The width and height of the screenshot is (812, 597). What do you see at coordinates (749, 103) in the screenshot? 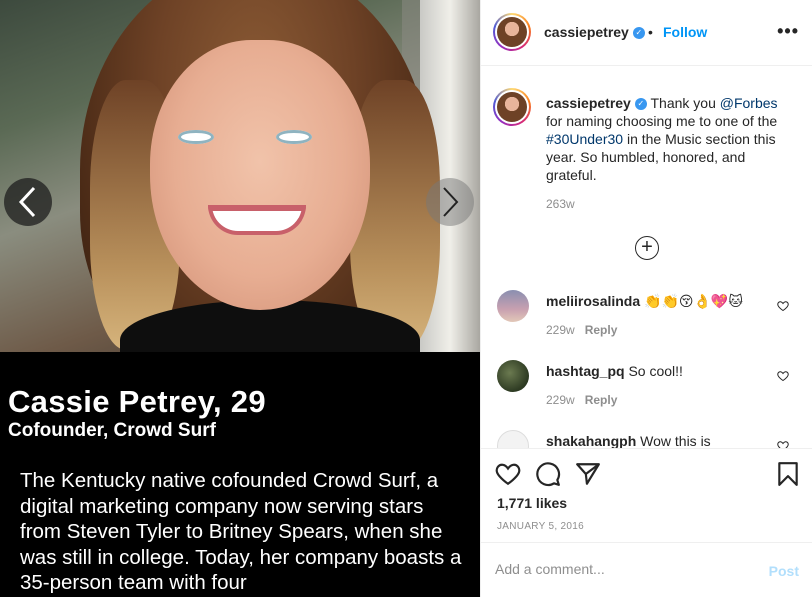
I see `mention-link: @Forbes` at bounding box center [749, 103].